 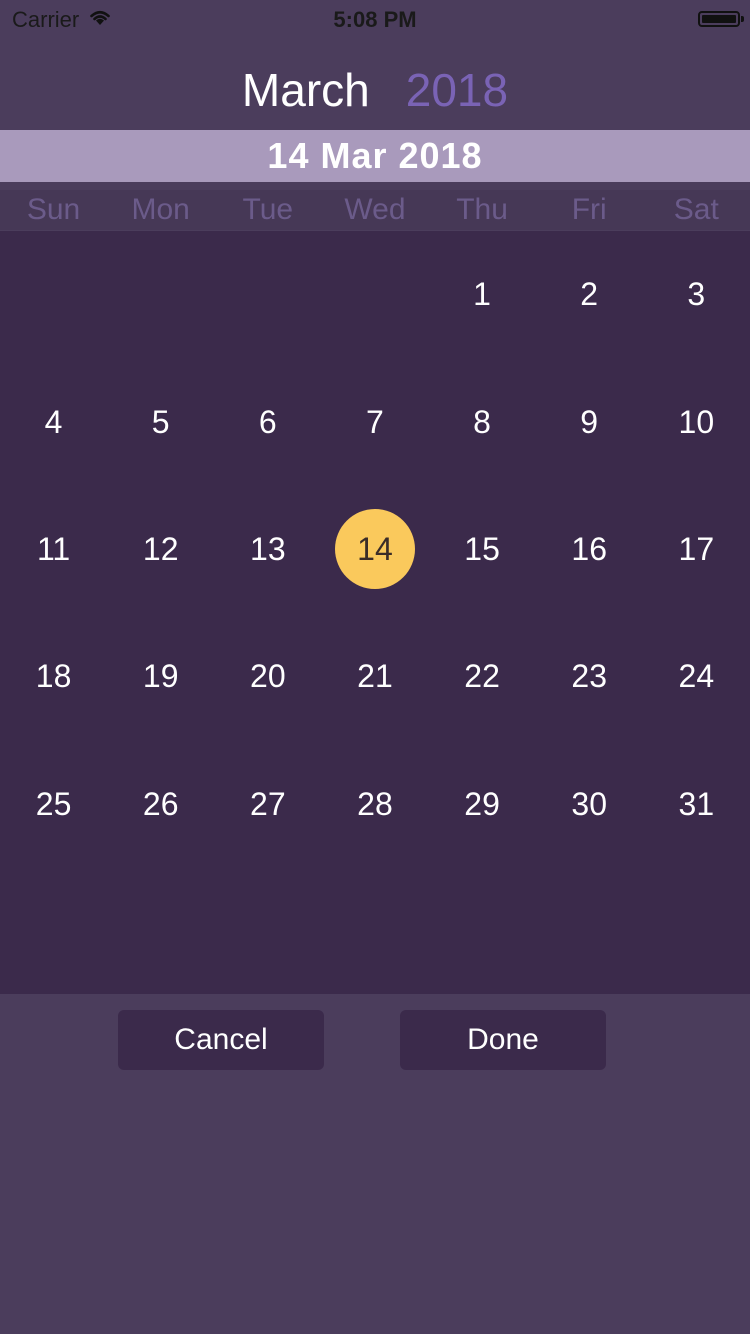 I want to click on day-number: 9, so click(x=589, y=421).